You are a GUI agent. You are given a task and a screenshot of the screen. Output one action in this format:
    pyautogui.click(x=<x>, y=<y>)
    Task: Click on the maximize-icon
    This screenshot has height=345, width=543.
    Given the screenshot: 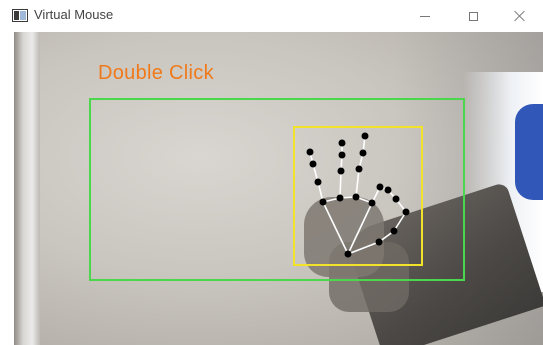 What is the action you would take?
    pyautogui.click(x=473, y=16)
    